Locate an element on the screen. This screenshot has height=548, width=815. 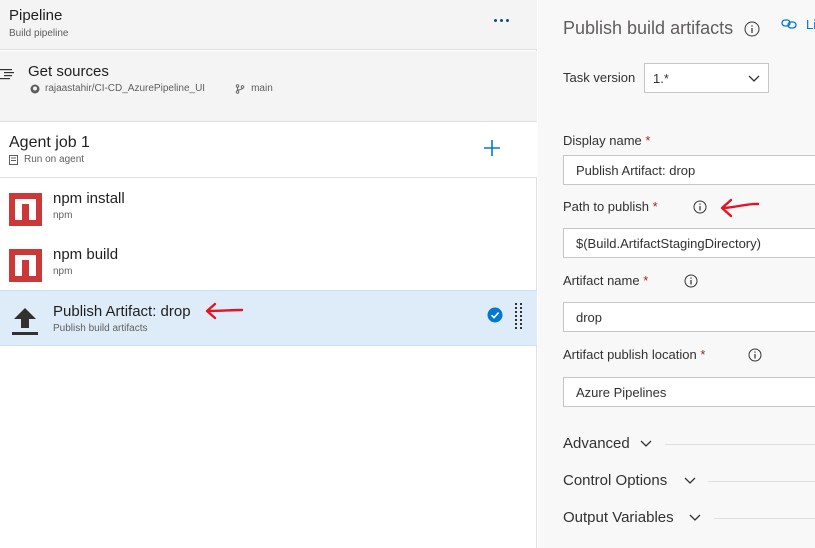
artifact-name-label: Artifact name * is located at coordinates (605, 280).